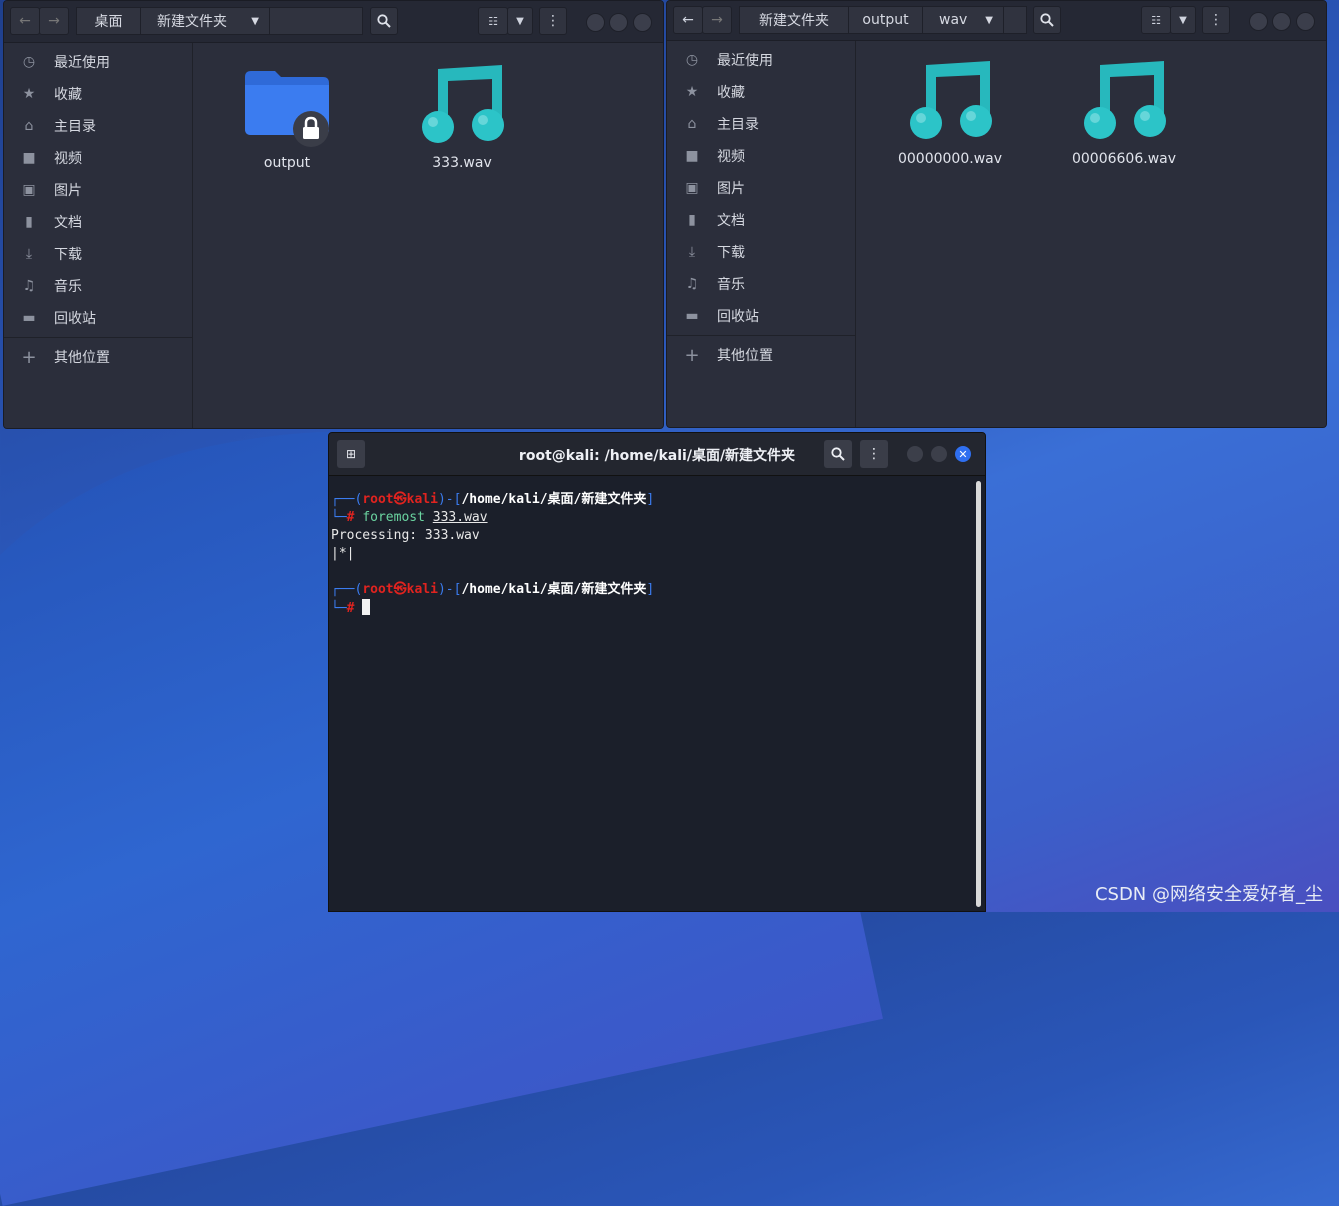  I want to click on breadcrumb-current: 新建文件夹 ▼, so click(205, 21).